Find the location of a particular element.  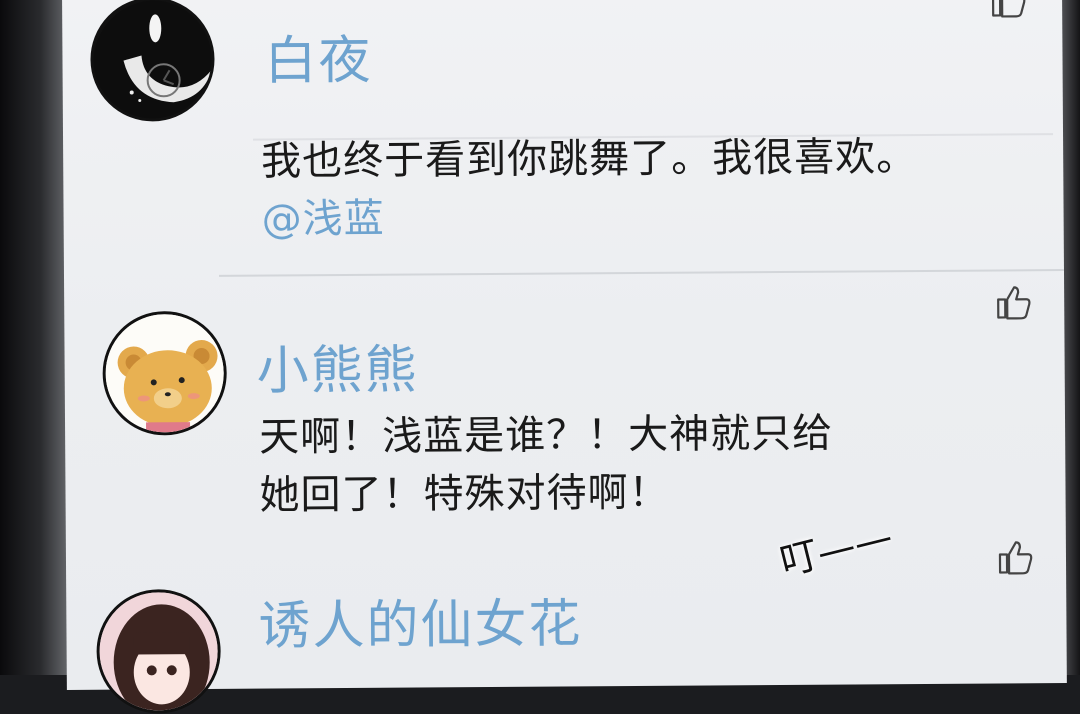

username: 白夜 is located at coordinates (318, 56).